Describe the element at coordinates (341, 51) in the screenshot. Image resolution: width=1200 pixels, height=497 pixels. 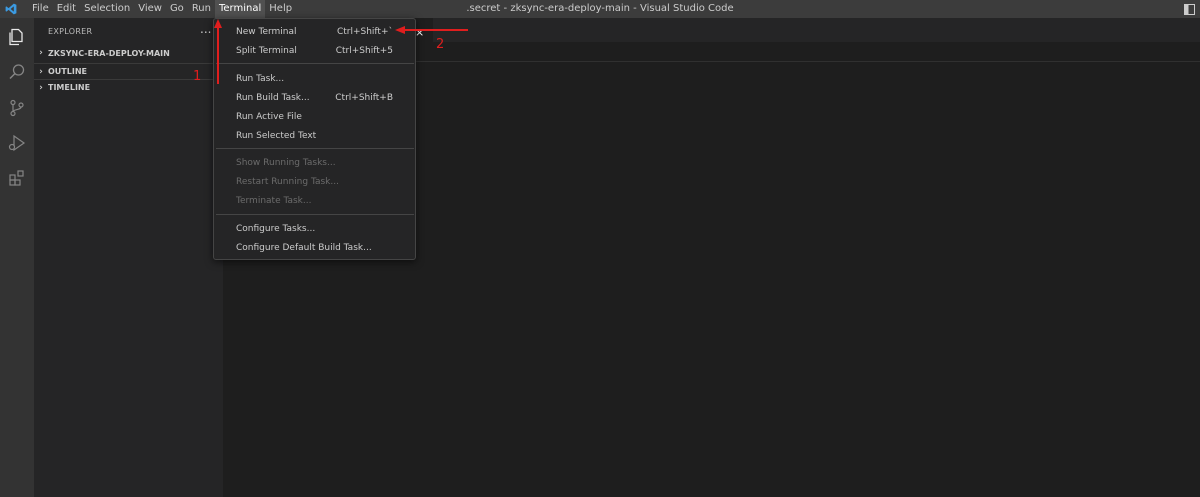
I see `annotation-overlay` at that location.